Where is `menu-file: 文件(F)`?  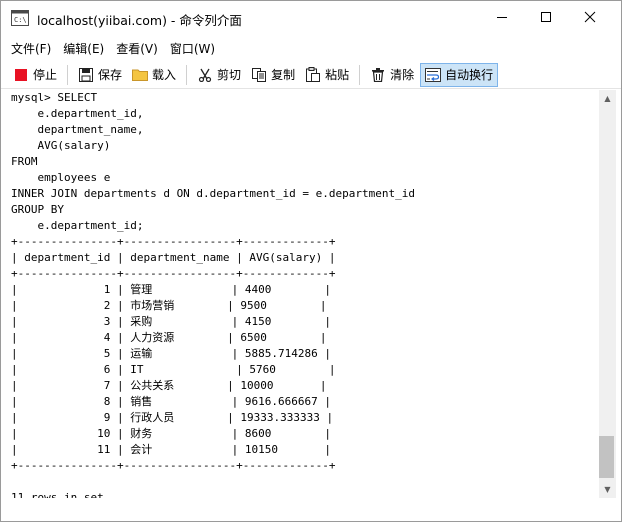 menu-file: 文件(F) is located at coordinates (31, 48).